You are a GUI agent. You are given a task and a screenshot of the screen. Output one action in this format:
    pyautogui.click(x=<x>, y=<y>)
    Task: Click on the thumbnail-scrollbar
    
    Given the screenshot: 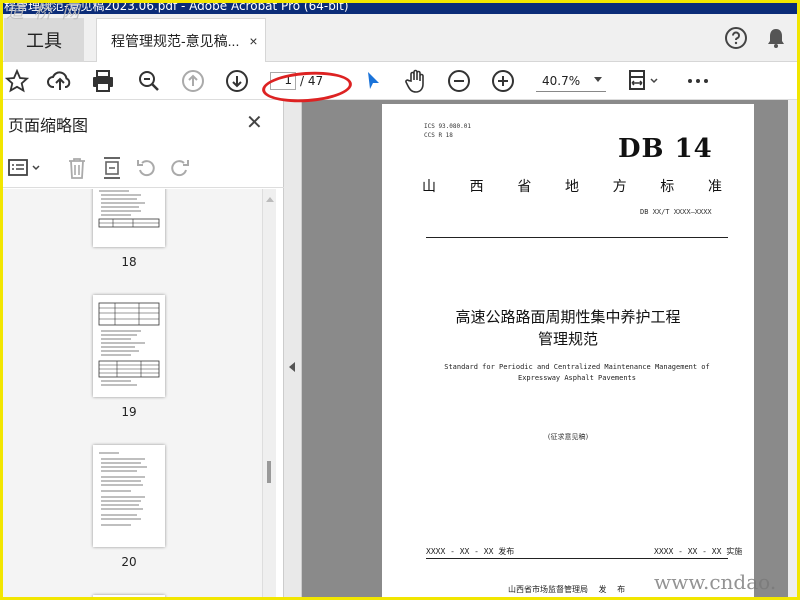 What is the action you would take?
    pyautogui.click(x=269, y=394)
    